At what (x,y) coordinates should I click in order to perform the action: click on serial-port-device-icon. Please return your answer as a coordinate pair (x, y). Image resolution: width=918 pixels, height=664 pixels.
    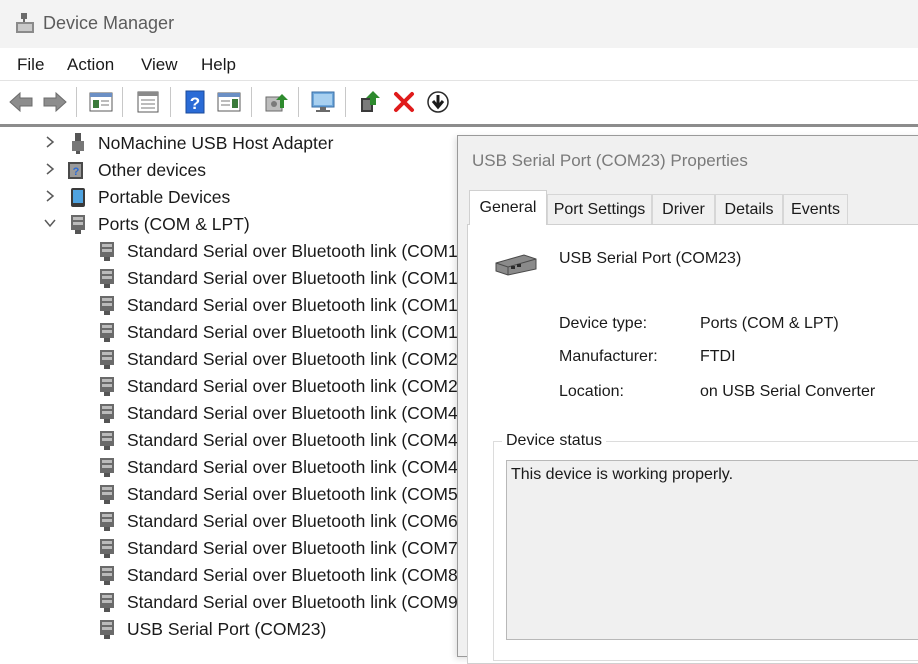
    Looking at the image, I should click on (516, 265).